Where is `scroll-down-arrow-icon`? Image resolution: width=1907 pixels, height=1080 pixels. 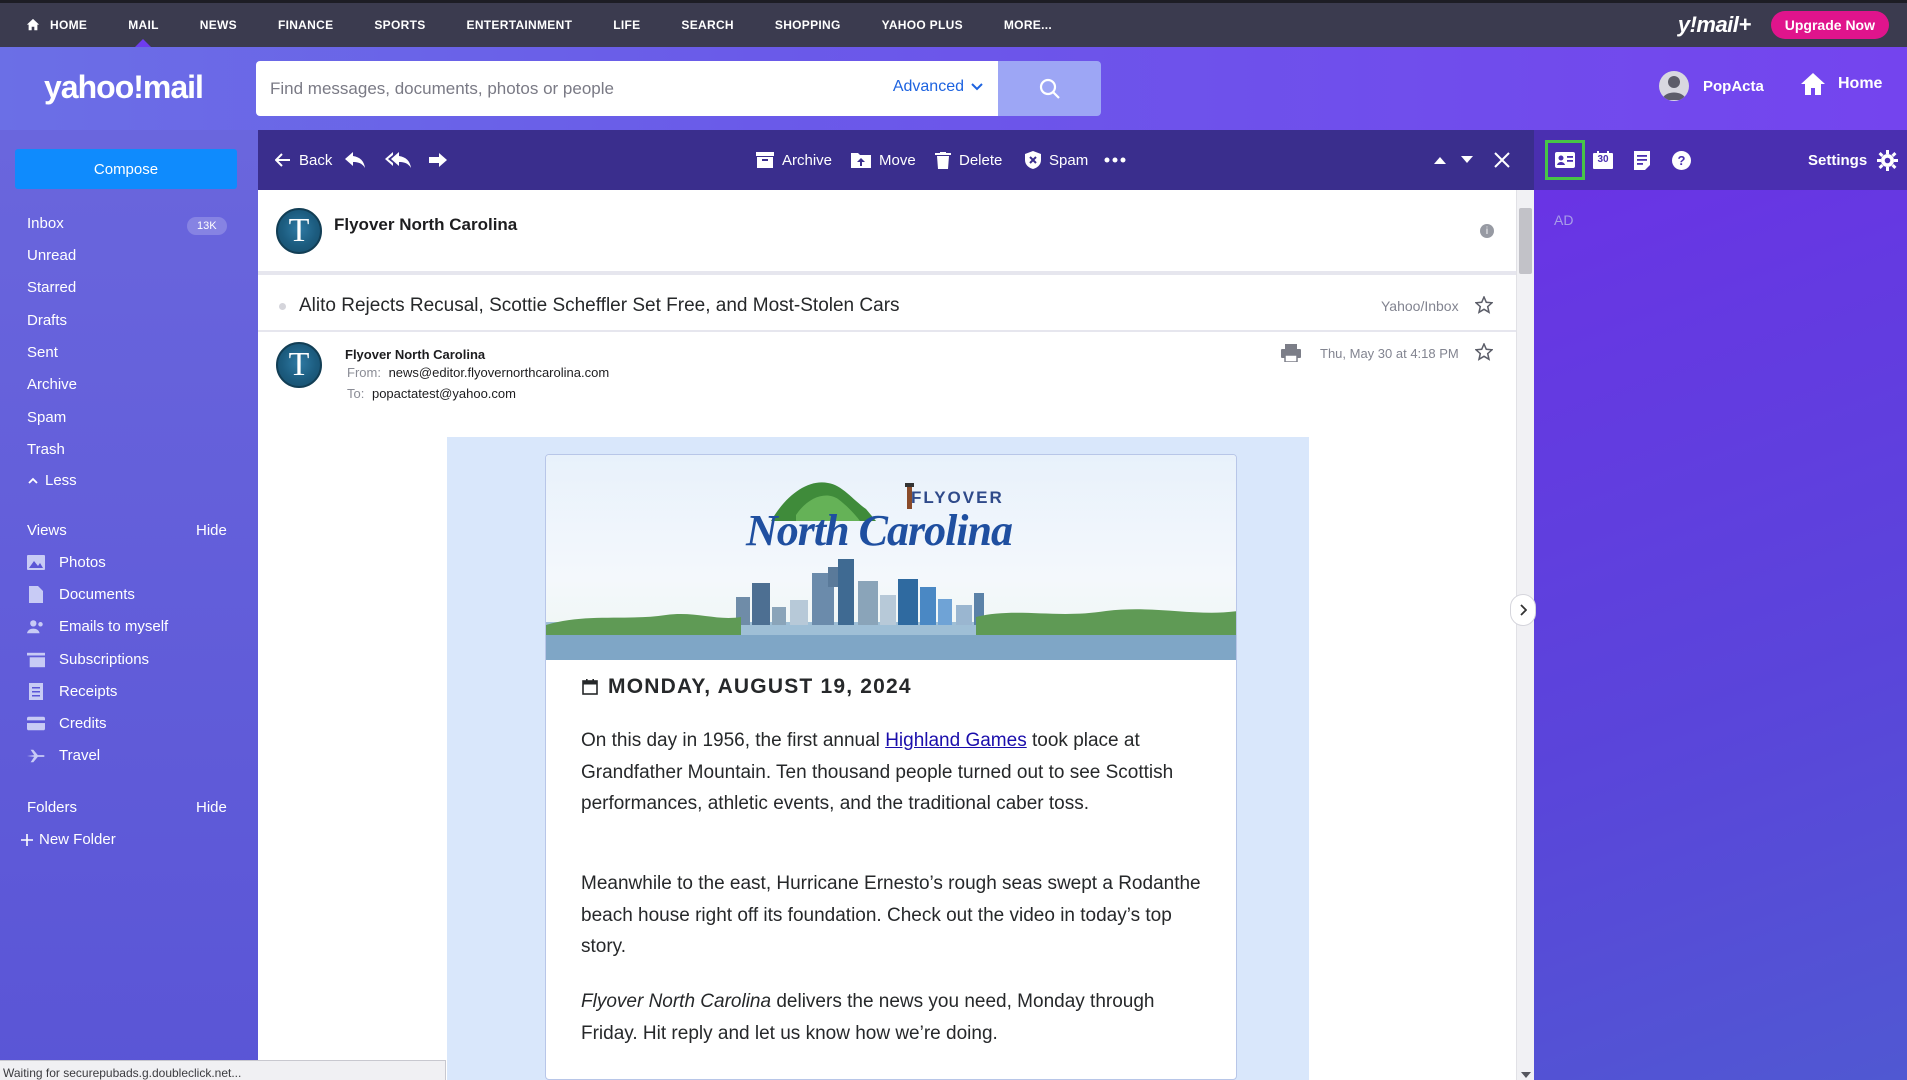
scroll-down-arrow-icon is located at coordinates (1526, 1075).